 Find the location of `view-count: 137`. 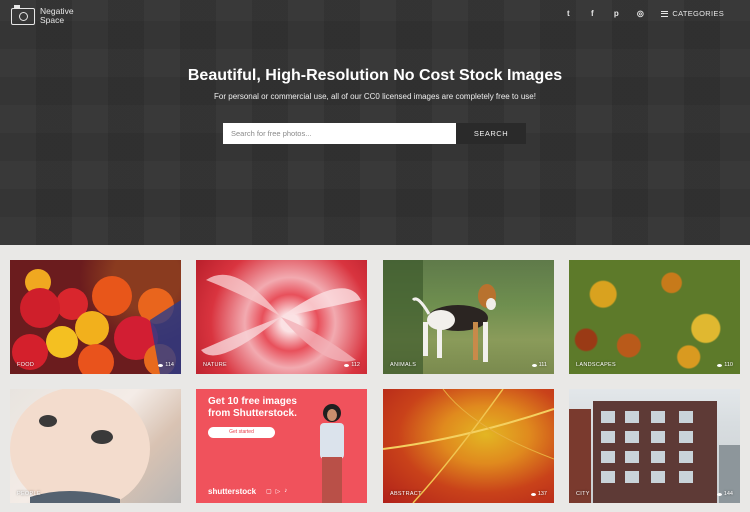

view-count: 137 is located at coordinates (538, 494).